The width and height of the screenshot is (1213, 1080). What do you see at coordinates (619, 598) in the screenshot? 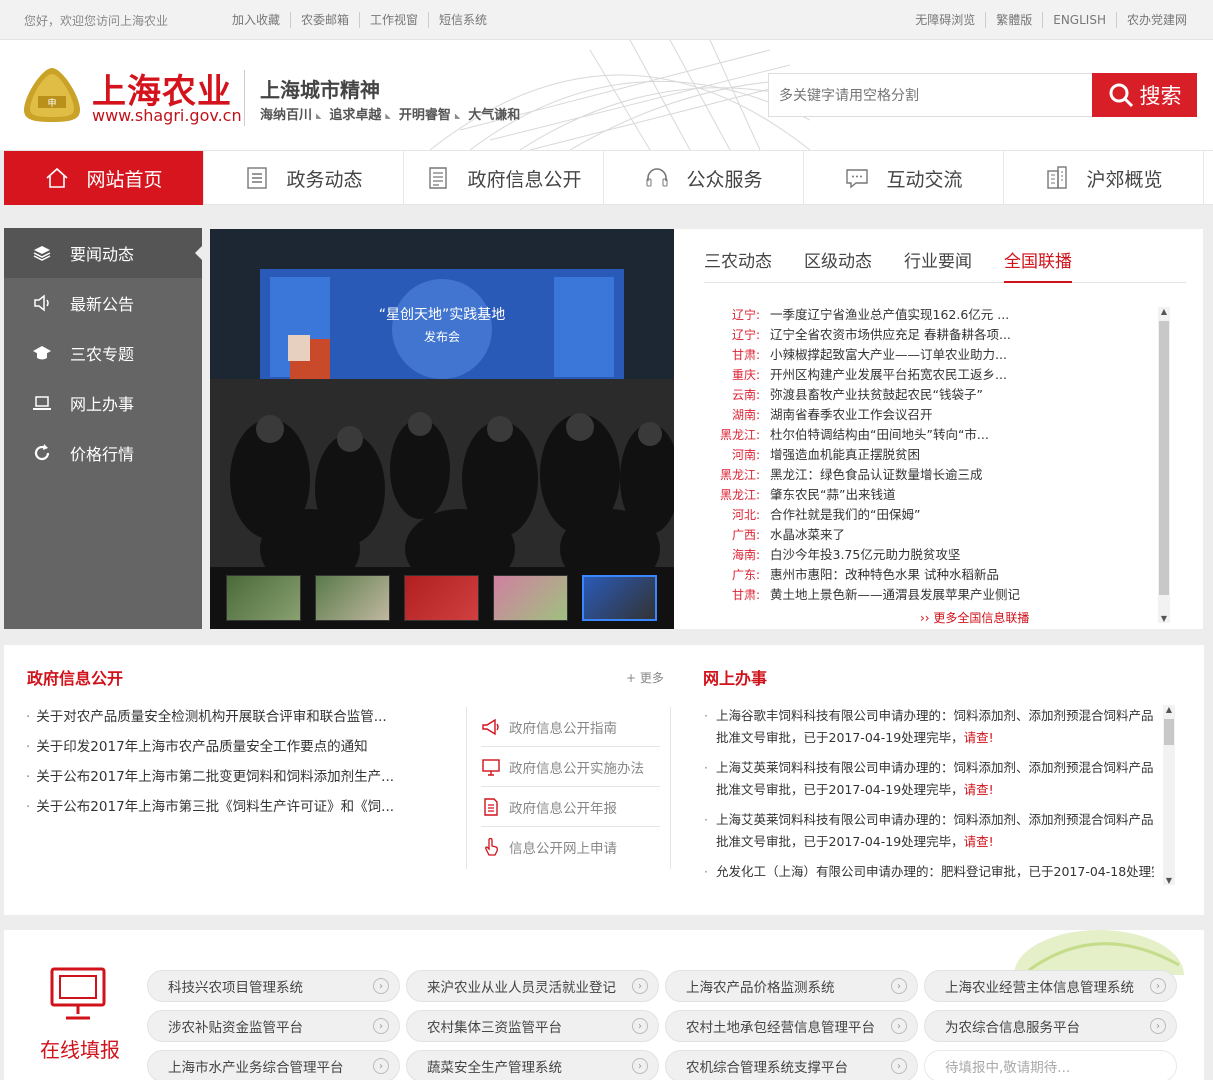
I see `slider-thumb-selected` at bounding box center [619, 598].